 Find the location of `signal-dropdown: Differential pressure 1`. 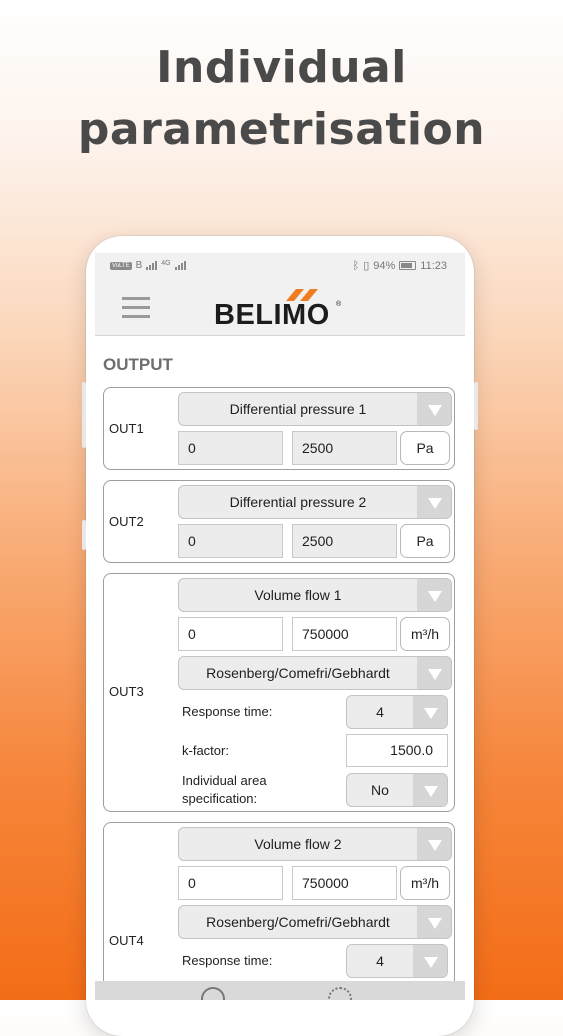

signal-dropdown: Differential pressure 1 is located at coordinates (315, 409).